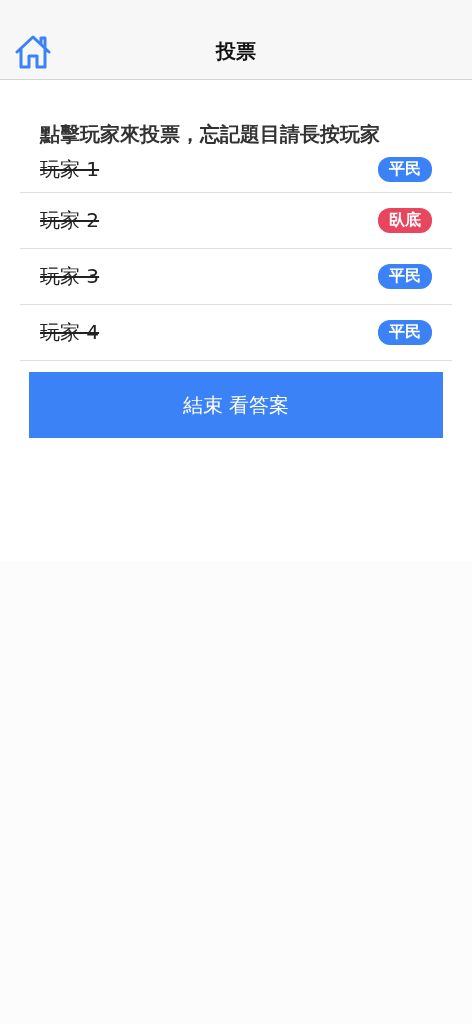 Image resolution: width=472 pixels, height=1024 pixels. I want to click on page-title: 投票, so click(236, 51).